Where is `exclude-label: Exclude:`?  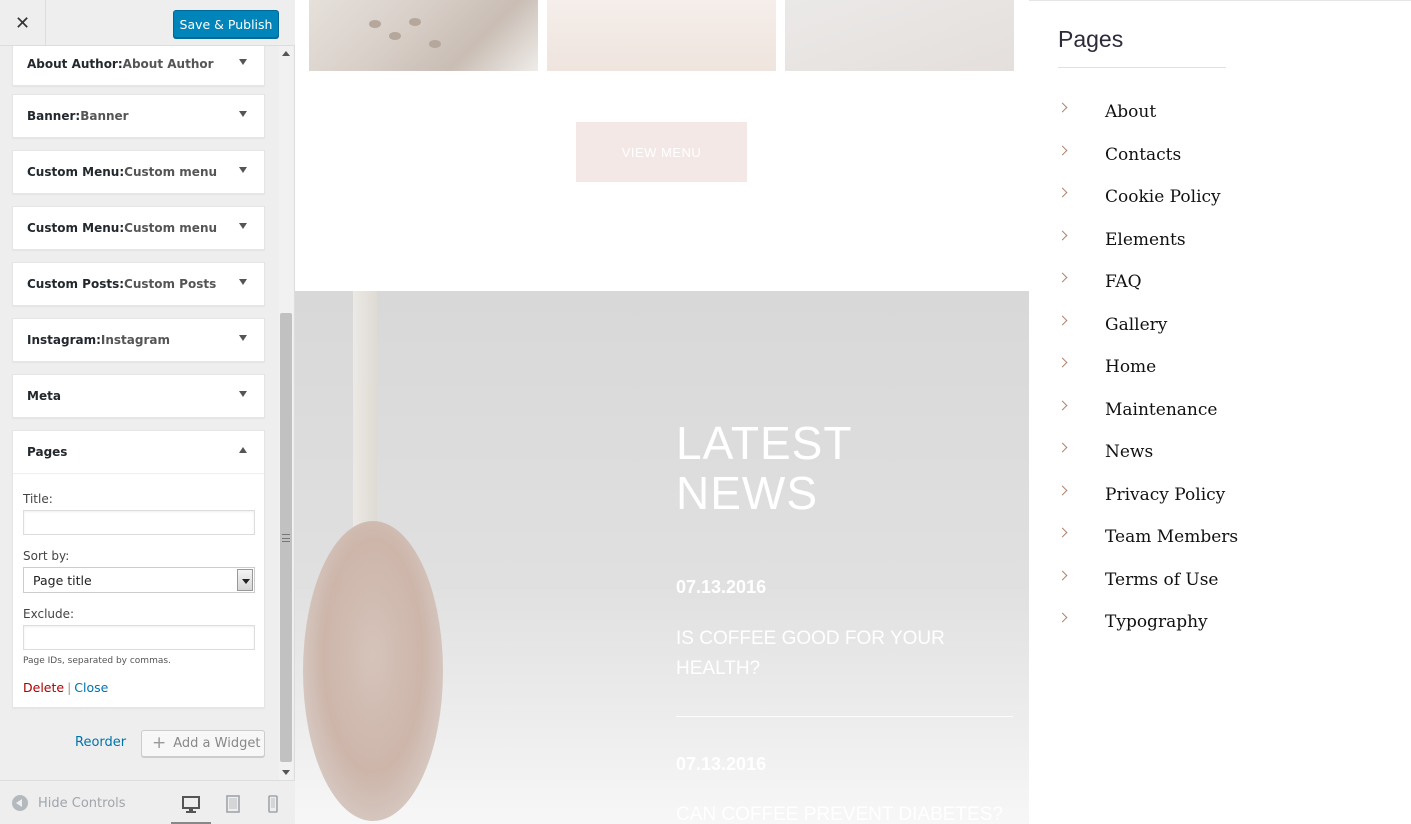 exclude-label: Exclude: is located at coordinates (49, 614).